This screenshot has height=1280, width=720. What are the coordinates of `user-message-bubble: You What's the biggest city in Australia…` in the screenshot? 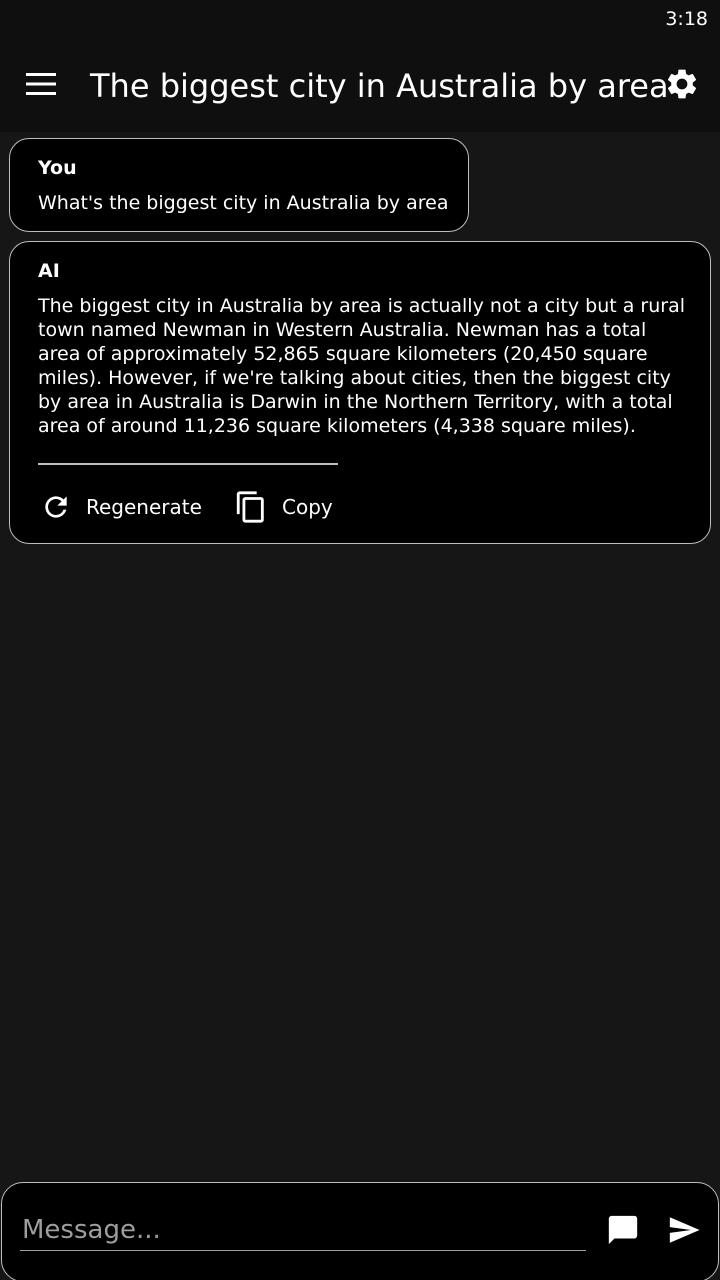 It's located at (239, 185).